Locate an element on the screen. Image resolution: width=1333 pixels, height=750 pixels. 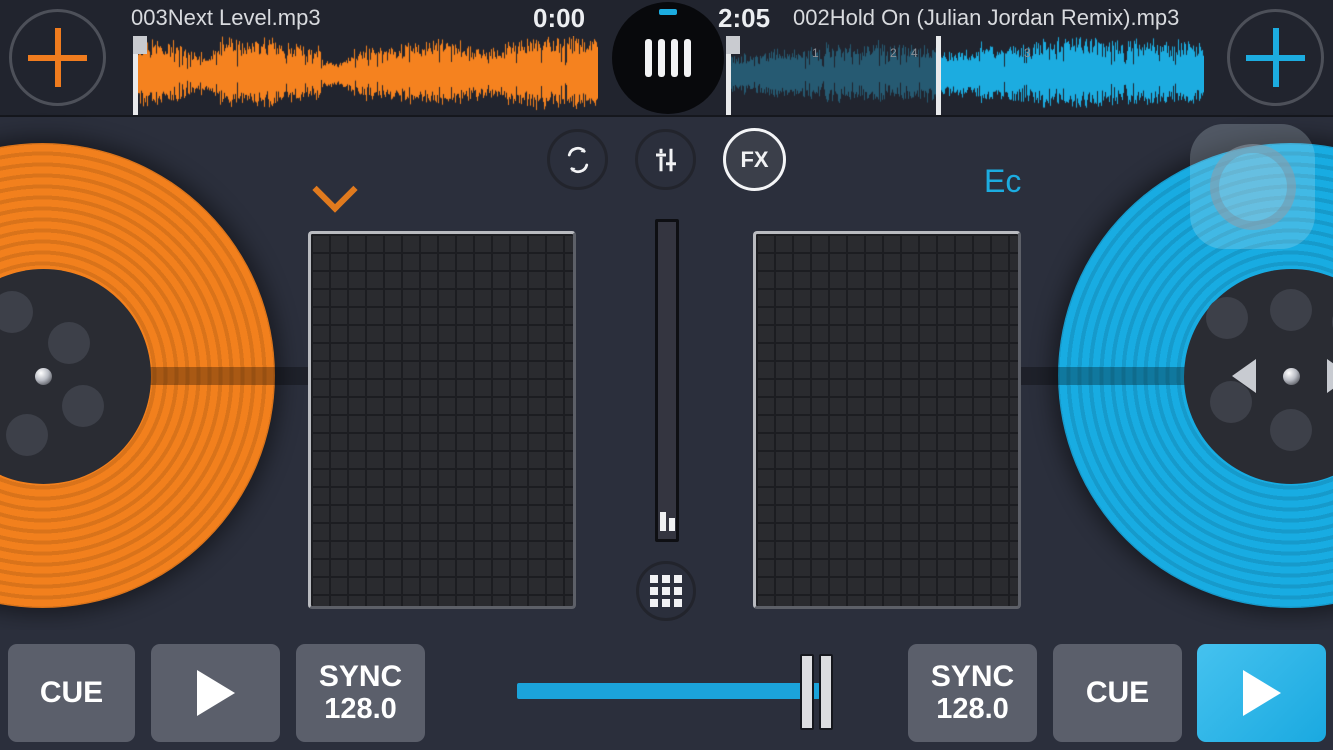
deck-b-time: 2:05 is located at coordinates (744, 18).